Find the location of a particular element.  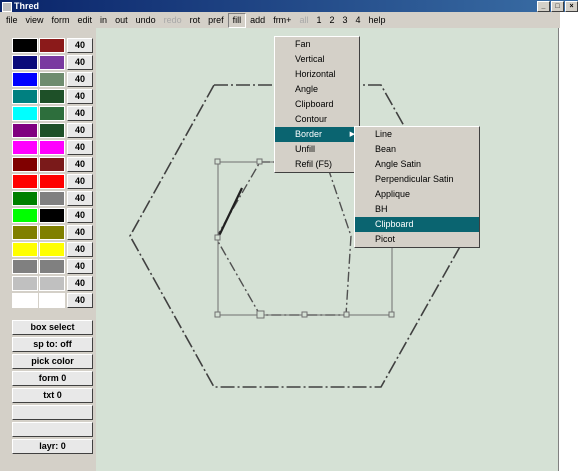

text-button: txt 0 is located at coordinates (52, 395).